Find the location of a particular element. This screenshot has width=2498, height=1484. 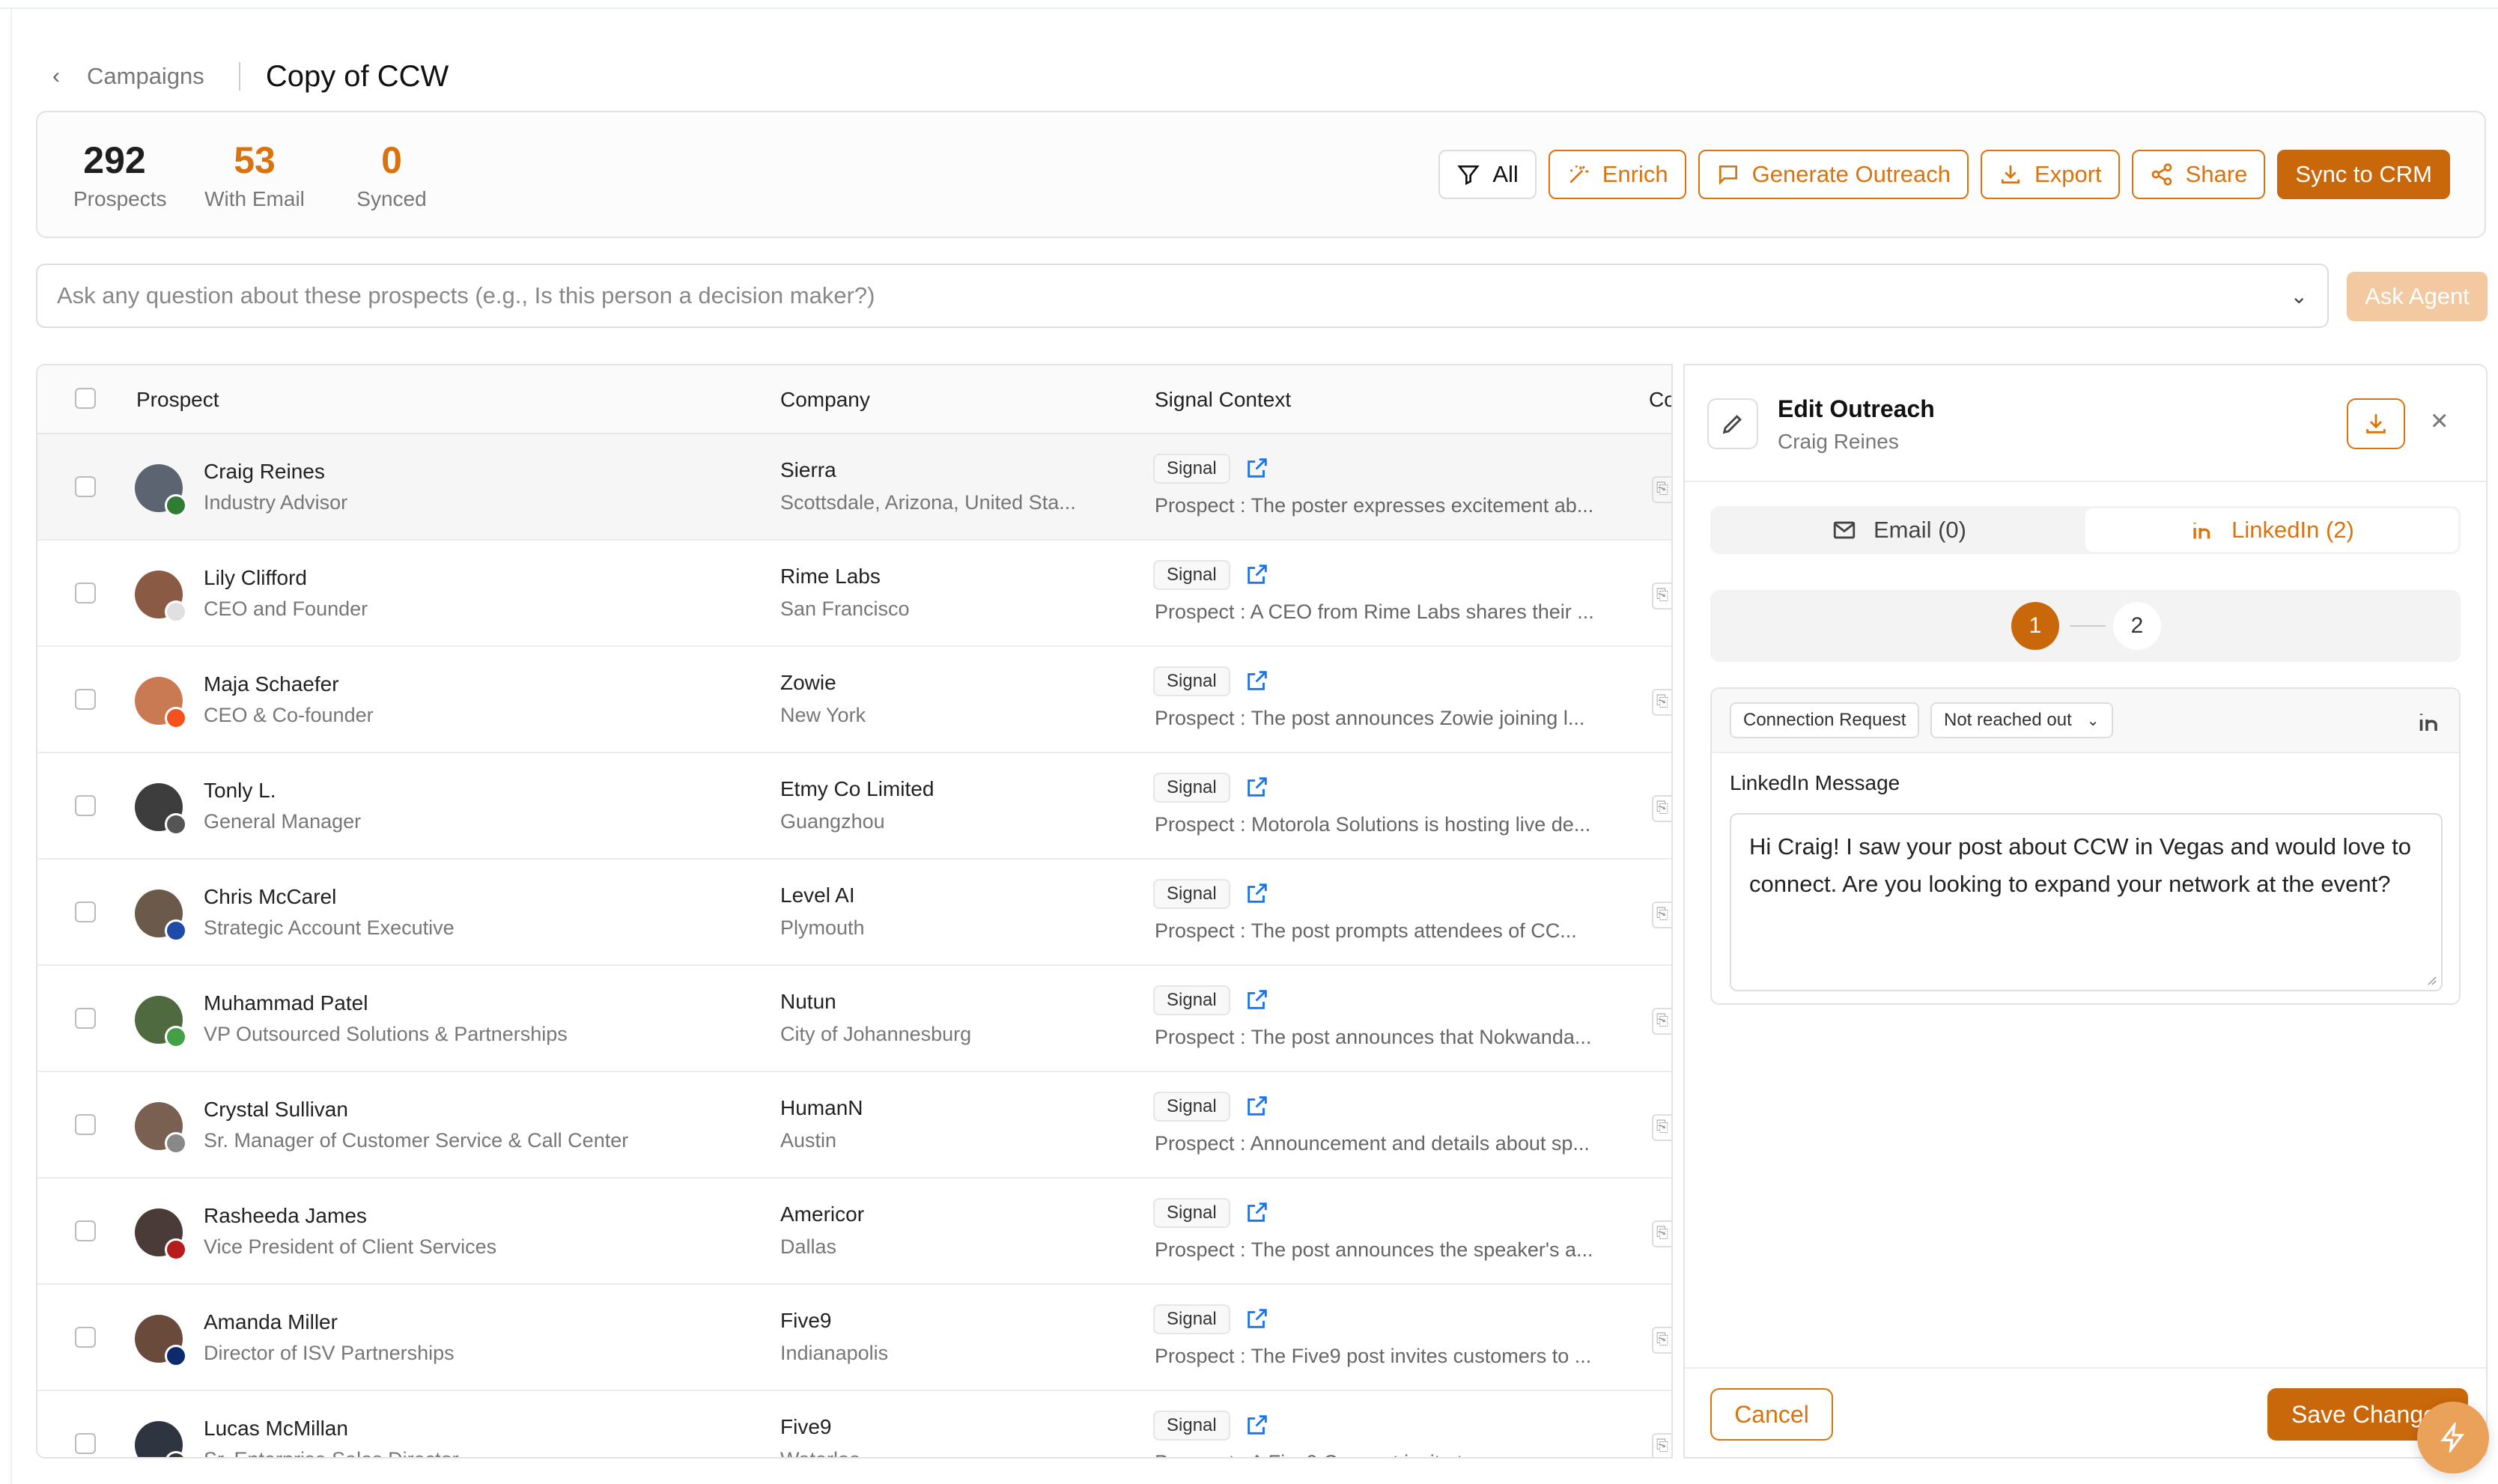

company-name: Level AI is located at coordinates (817, 895).